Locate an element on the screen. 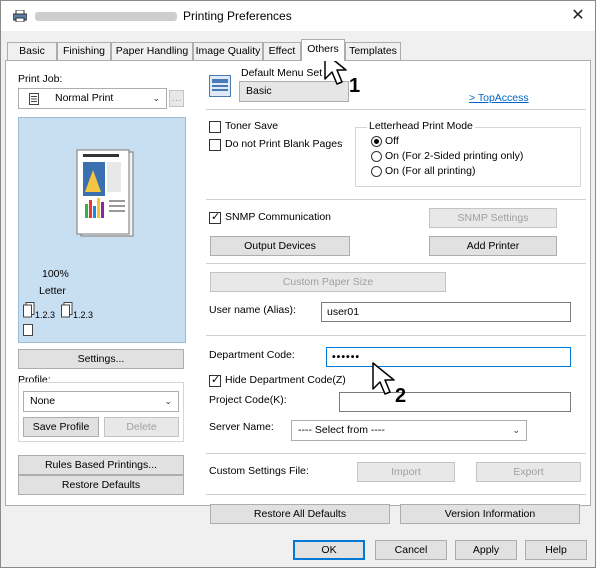  user-name-input: user01 is located at coordinates (446, 312).